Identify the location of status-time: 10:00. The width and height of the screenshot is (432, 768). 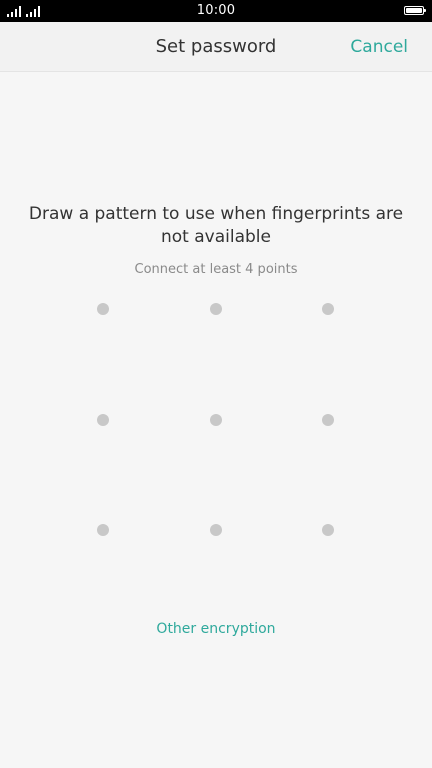
(216, 10).